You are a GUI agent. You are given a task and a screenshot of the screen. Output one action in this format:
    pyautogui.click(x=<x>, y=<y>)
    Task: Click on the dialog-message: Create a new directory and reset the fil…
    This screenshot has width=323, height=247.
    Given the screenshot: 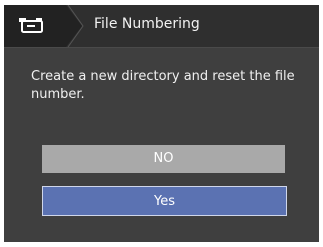 What is the action you would take?
    pyautogui.click(x=163, y=85)
    